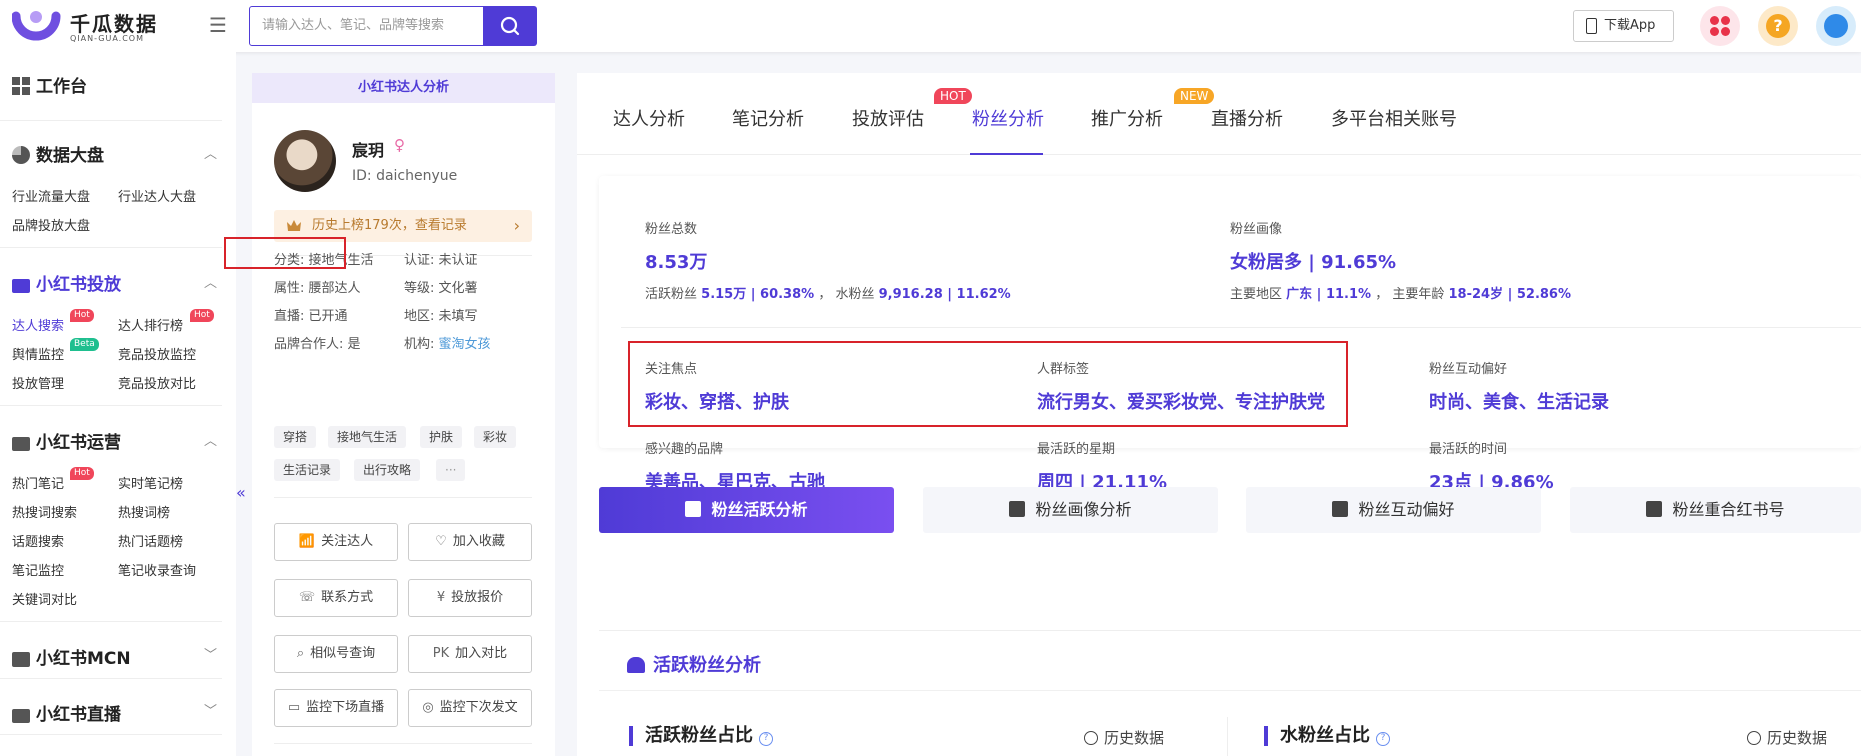 Image resolution: width=1861 pixels, height=756 pixels. Describe the element at coordinates (1468, 369) in the screenshot. I see `interaction-label: 粉丝互动偏好` at that location.